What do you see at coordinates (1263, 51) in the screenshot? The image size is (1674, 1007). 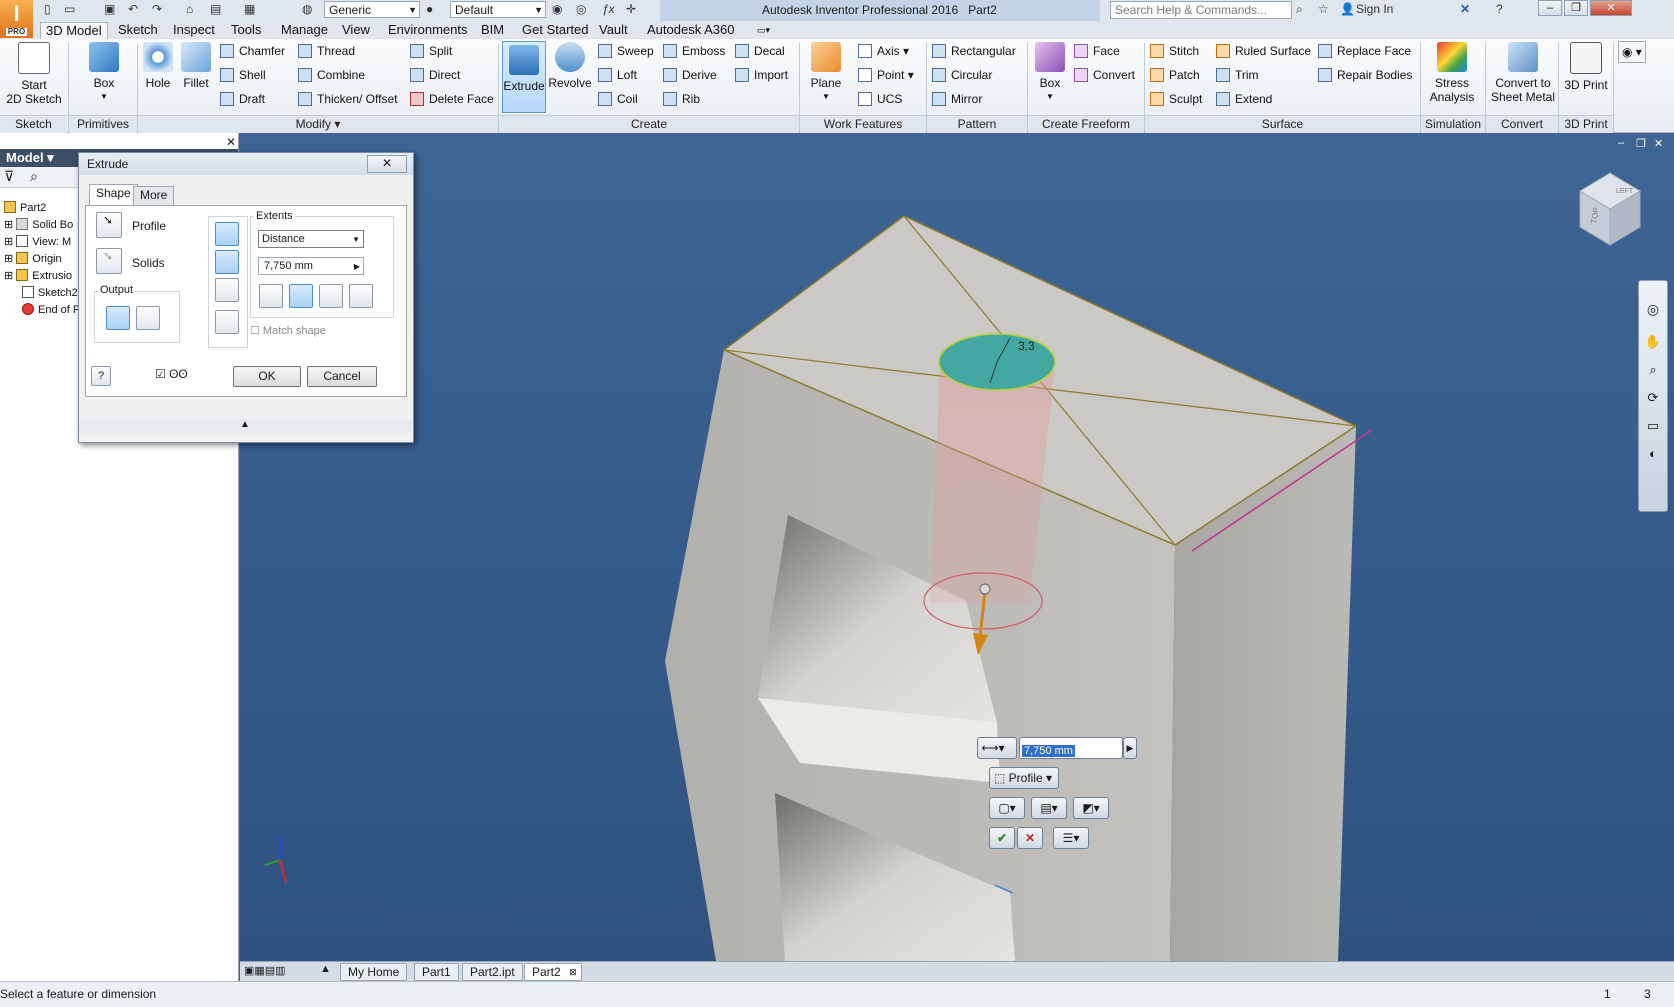 I see `ruled-surface-button: Ruled Surface` at bounding box center [1263, 51].